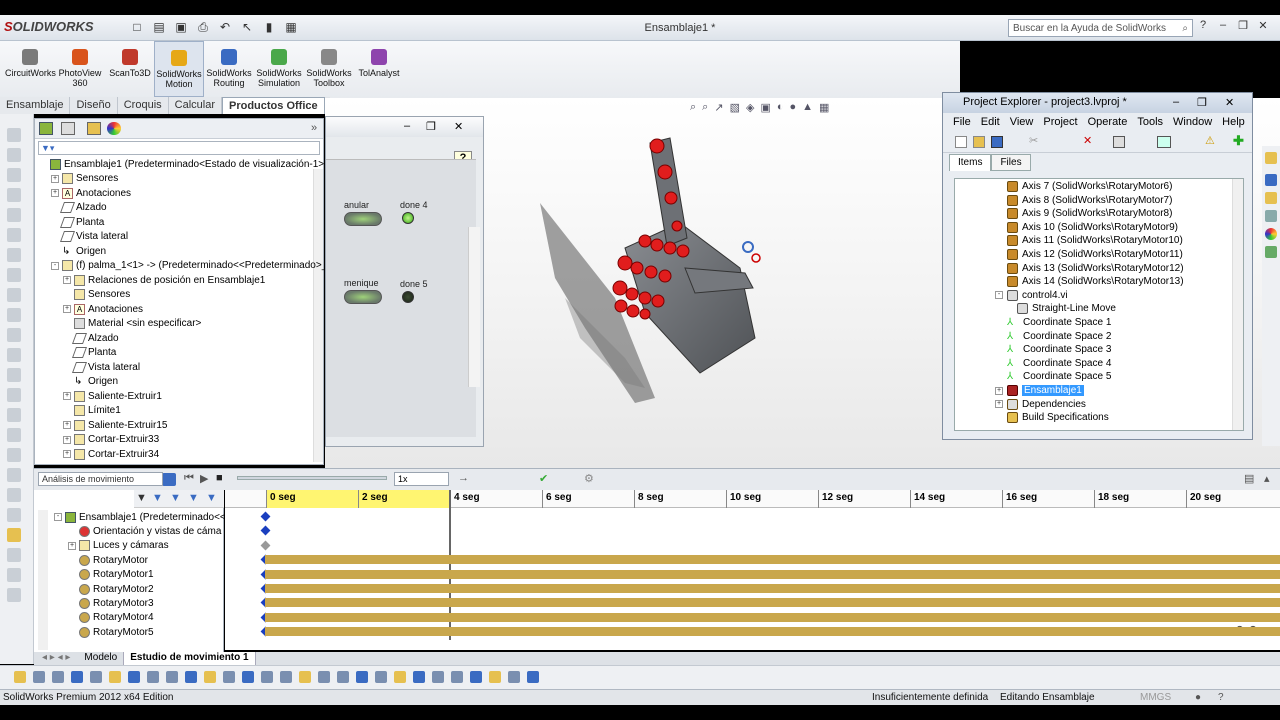  I want to click on play-icon: ▶, so click(204, 478).